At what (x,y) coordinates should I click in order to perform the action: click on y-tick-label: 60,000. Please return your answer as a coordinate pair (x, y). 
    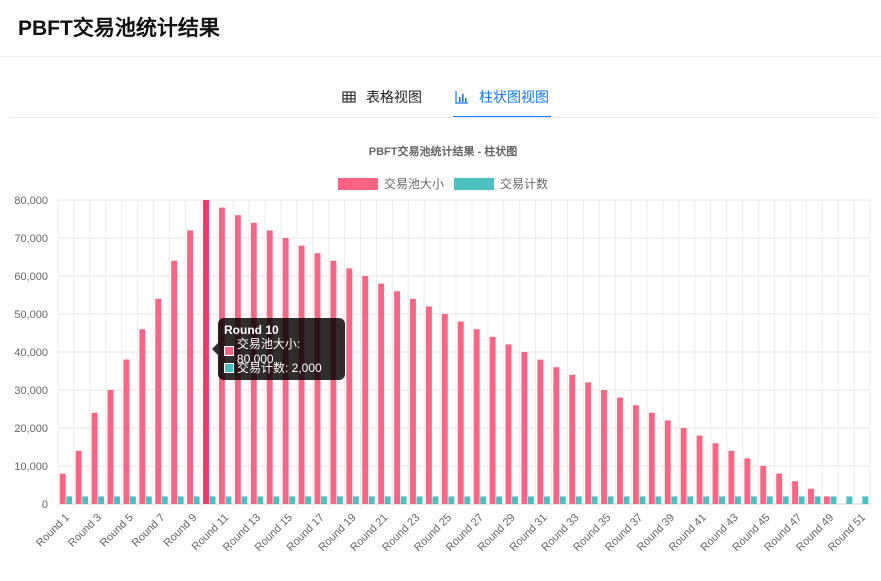
    Looking at the image, I should click on (31, 277).